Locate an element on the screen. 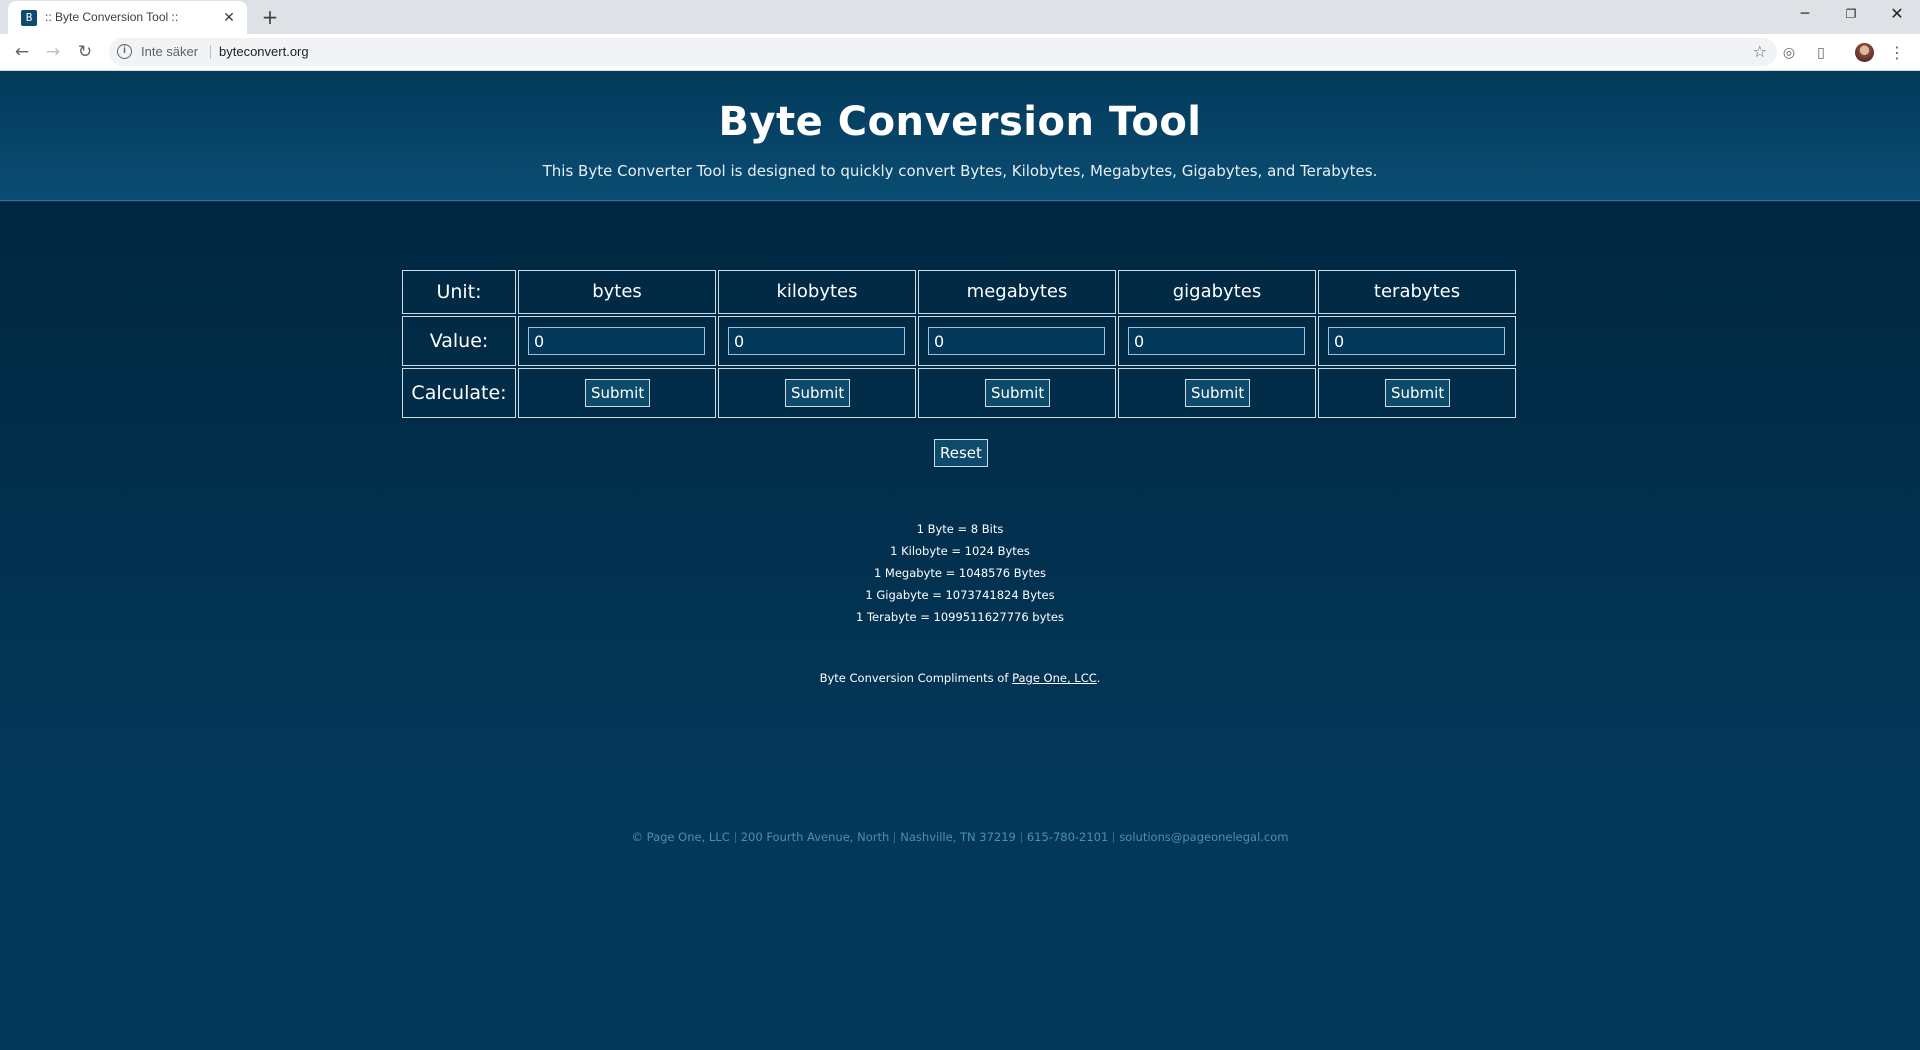  fact-line: 1 Kilobyte = 1024 Bytes is located at coordinates (960, 551).